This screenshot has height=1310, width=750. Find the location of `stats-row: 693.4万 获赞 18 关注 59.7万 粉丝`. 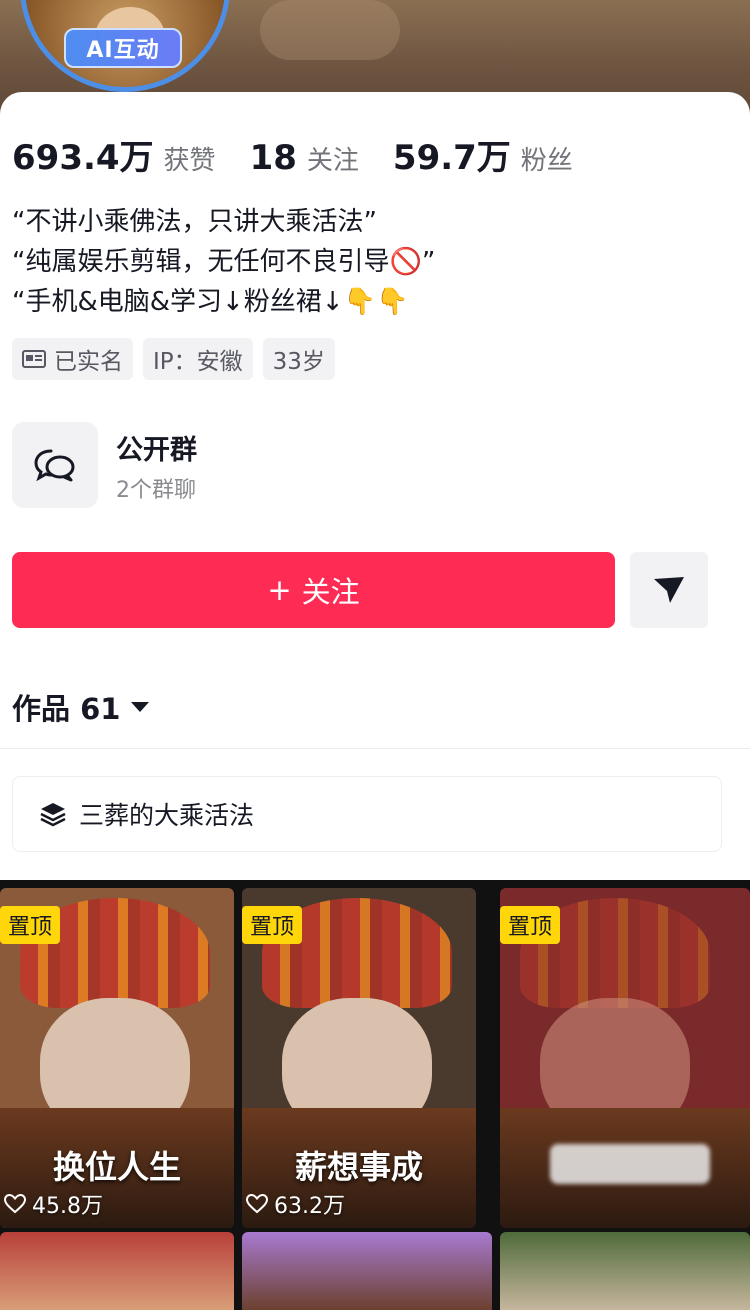

stats-row: 693.4万 获赞 18 关注 59.7万 粉丝 is located at coordinates (309, 154).